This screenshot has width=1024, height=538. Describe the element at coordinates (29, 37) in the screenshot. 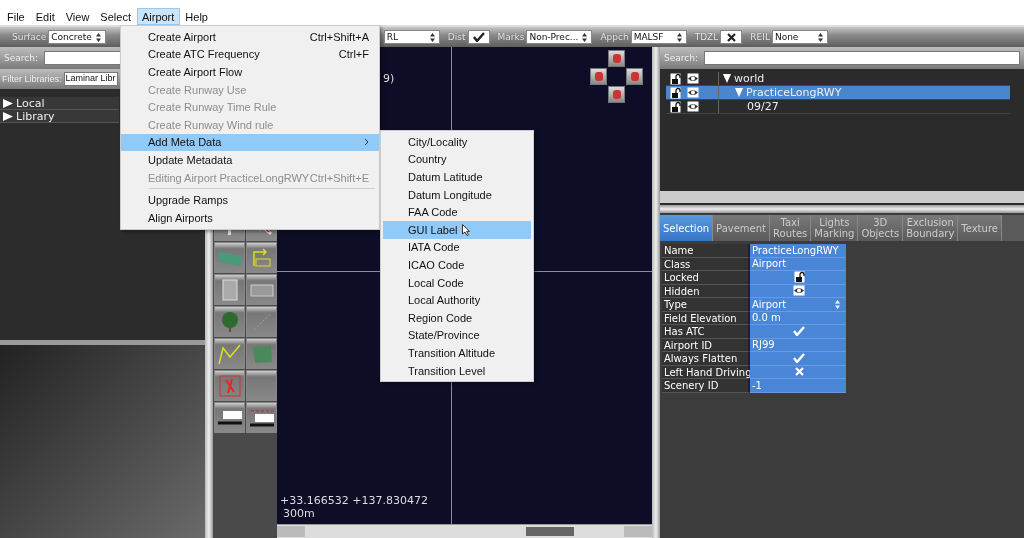

I see `toolbar-label: Surface` at that location.